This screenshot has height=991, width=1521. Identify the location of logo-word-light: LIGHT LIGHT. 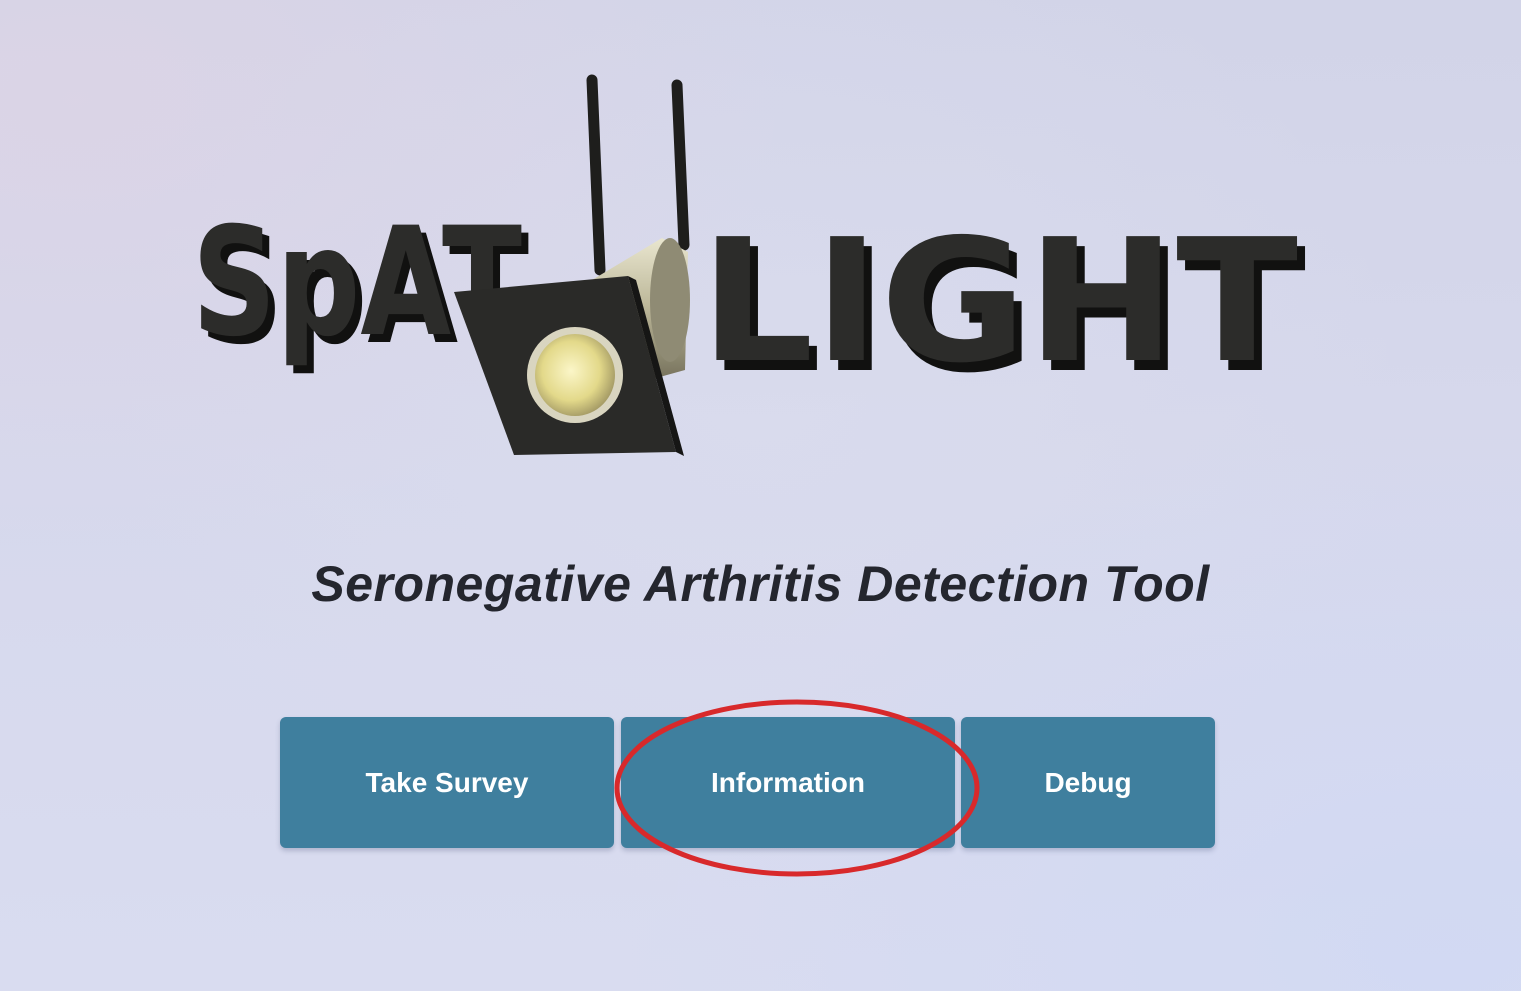
(1003, 307).